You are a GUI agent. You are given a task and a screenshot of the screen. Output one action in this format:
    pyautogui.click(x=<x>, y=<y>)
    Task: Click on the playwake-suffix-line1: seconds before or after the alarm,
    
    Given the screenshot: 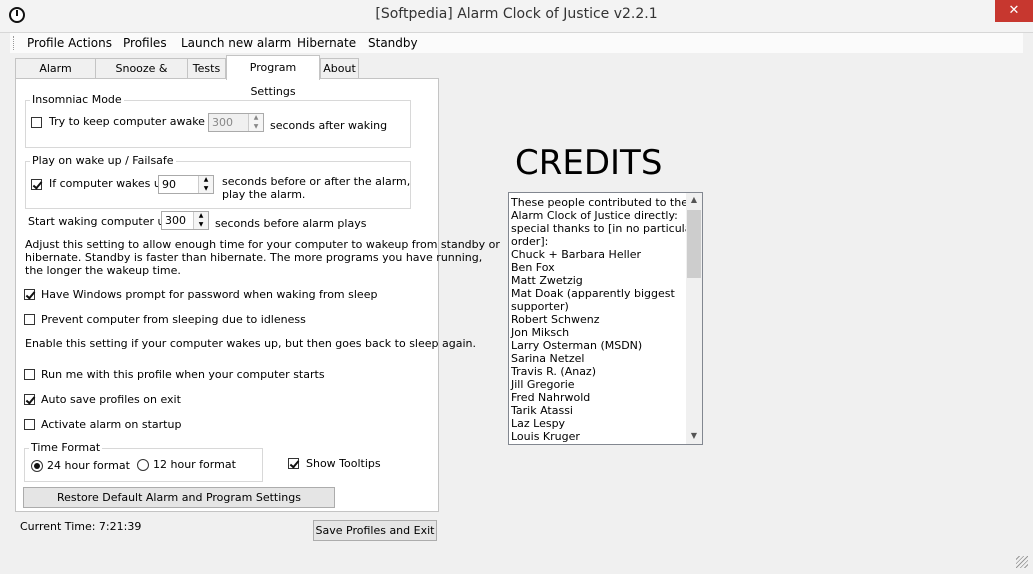 What is the action you would take?
    pyautogui.click(x=316, y=181)
    